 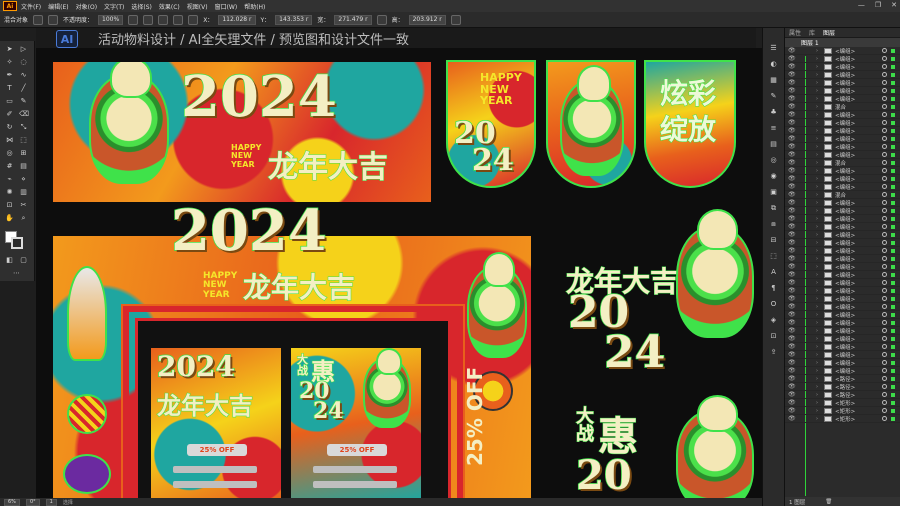 What do you see at coordinates (23, 62) in the screenshot?
I see `lasso-tool-icon: ◌` at bounding box center [23, 62].